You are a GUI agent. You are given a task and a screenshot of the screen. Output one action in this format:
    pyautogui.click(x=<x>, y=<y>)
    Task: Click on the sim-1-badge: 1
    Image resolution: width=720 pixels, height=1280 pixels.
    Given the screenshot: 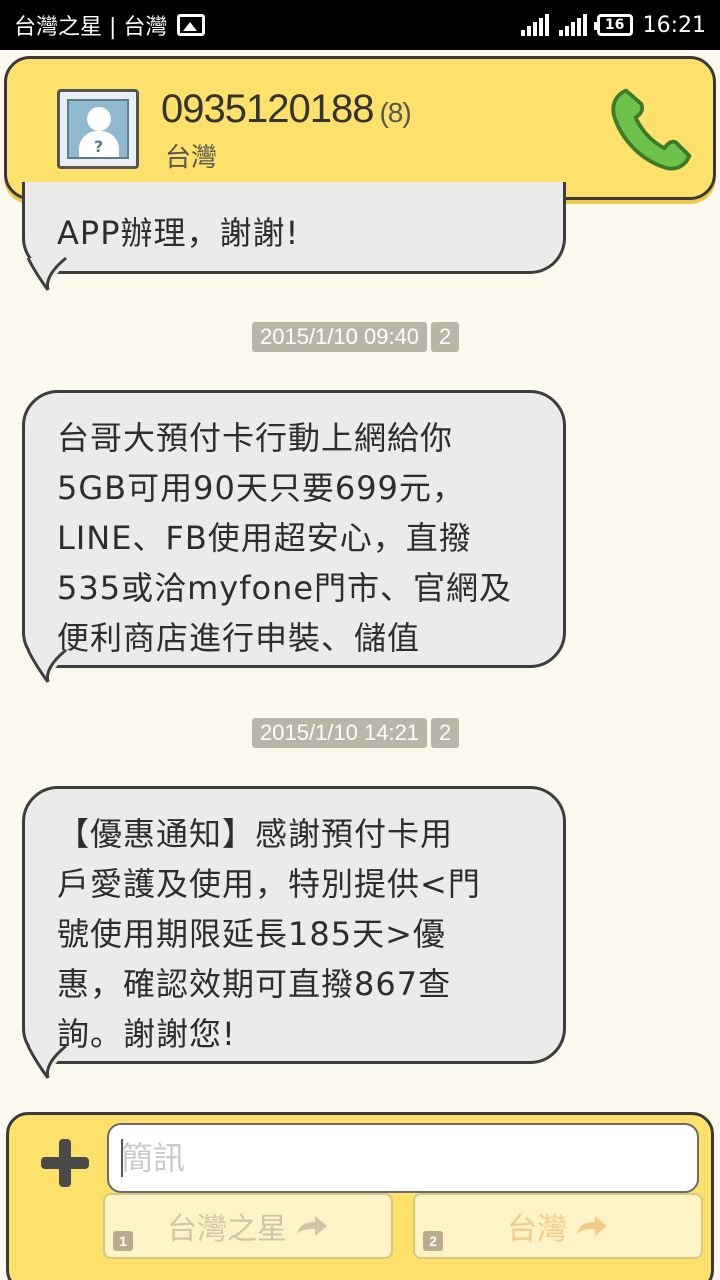 What is the action you would take?
    pyautogui.click(x=123, y=1241)
    